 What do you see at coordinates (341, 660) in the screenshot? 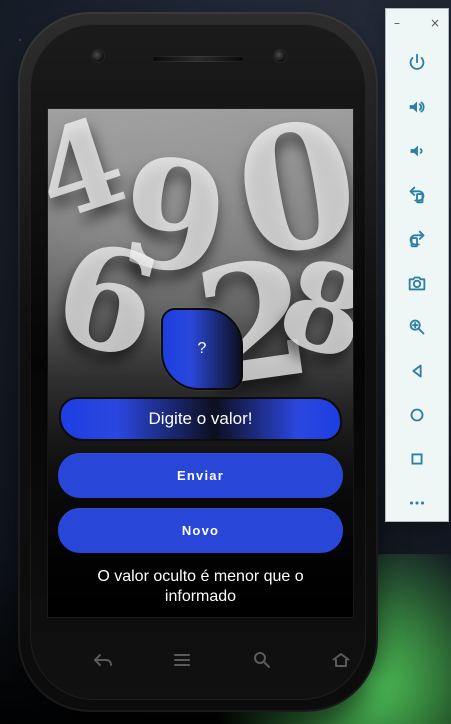
I see `home-icon` at bounding box center [341, 660].